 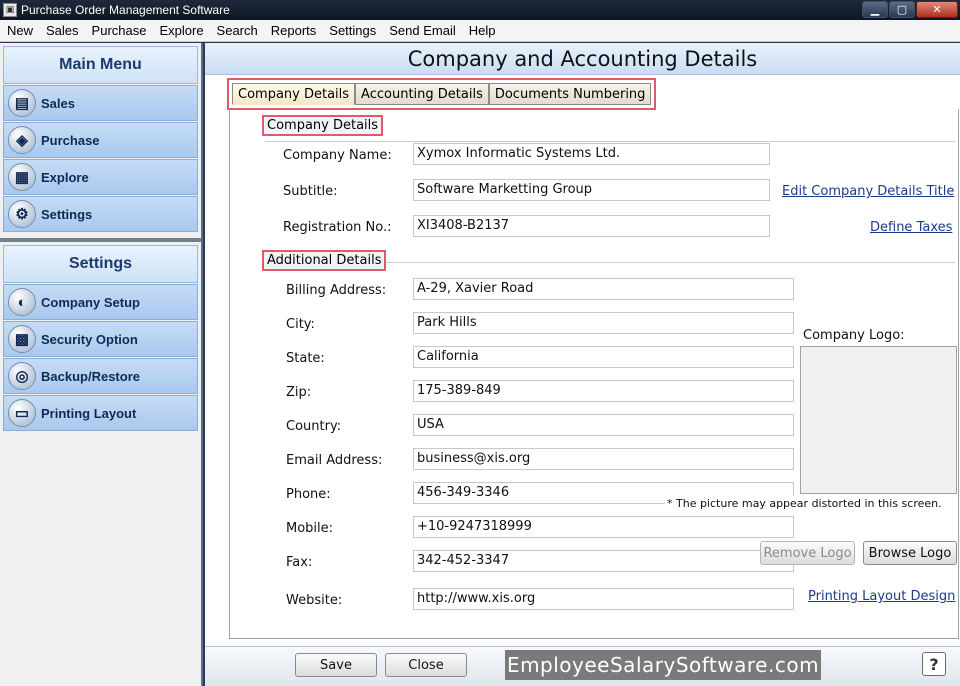 I want to click on sidebar-divider, so click(x=100, y=240).